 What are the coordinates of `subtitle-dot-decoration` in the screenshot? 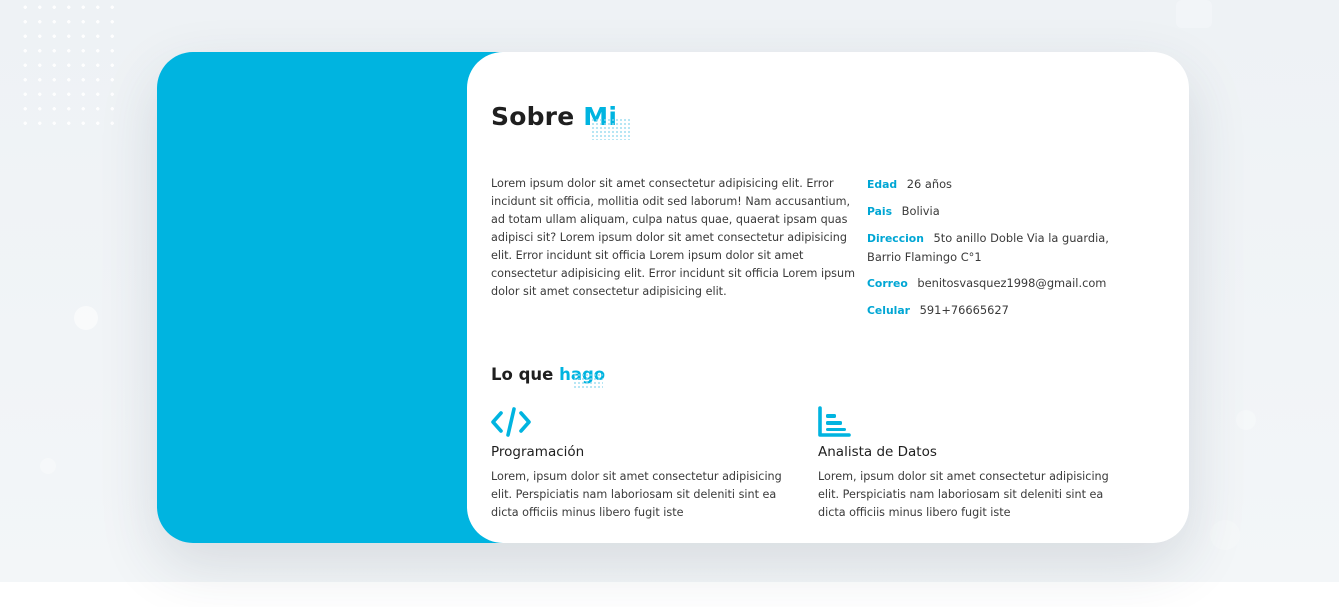 It's located at (588, 381).